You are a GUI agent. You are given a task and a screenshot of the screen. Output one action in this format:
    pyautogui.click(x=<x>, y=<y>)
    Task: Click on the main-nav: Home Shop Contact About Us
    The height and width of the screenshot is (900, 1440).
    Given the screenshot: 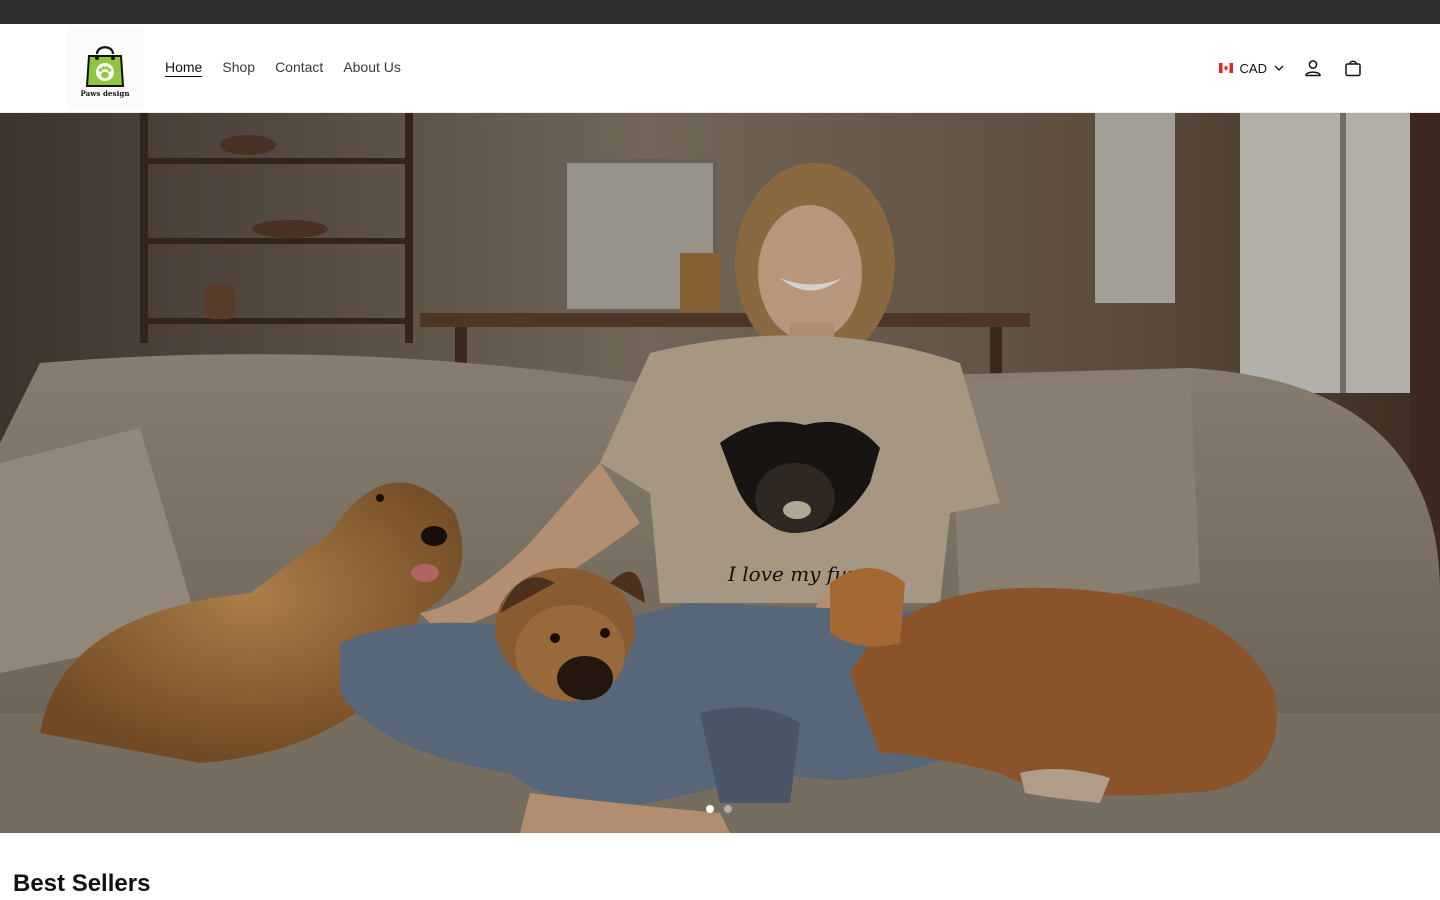 What is the action you would take?
    pyautogui.click(x=283, y=67)
    